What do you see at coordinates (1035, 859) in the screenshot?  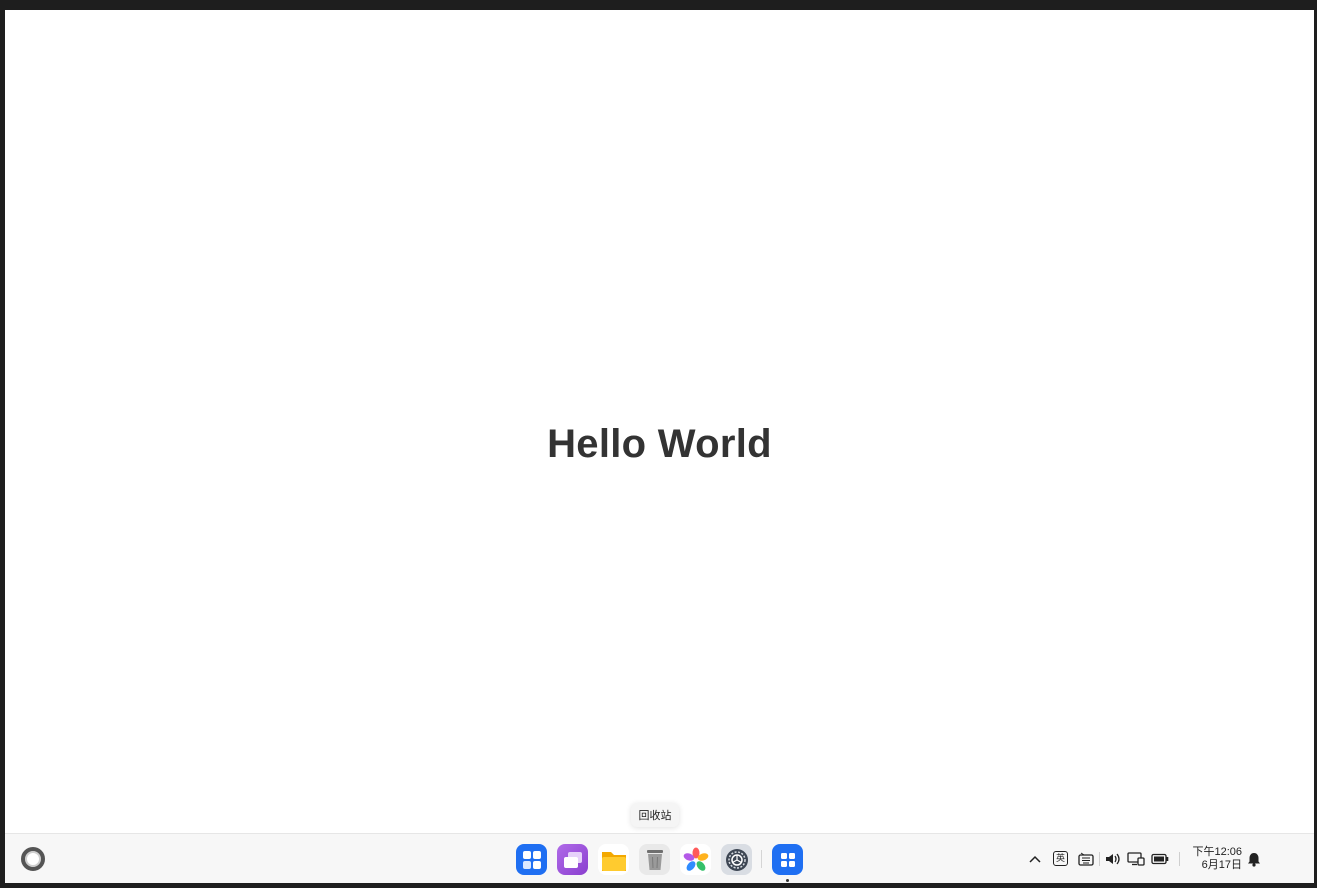 I see `chevron-up-icon` at bounding box center [1035, 859].